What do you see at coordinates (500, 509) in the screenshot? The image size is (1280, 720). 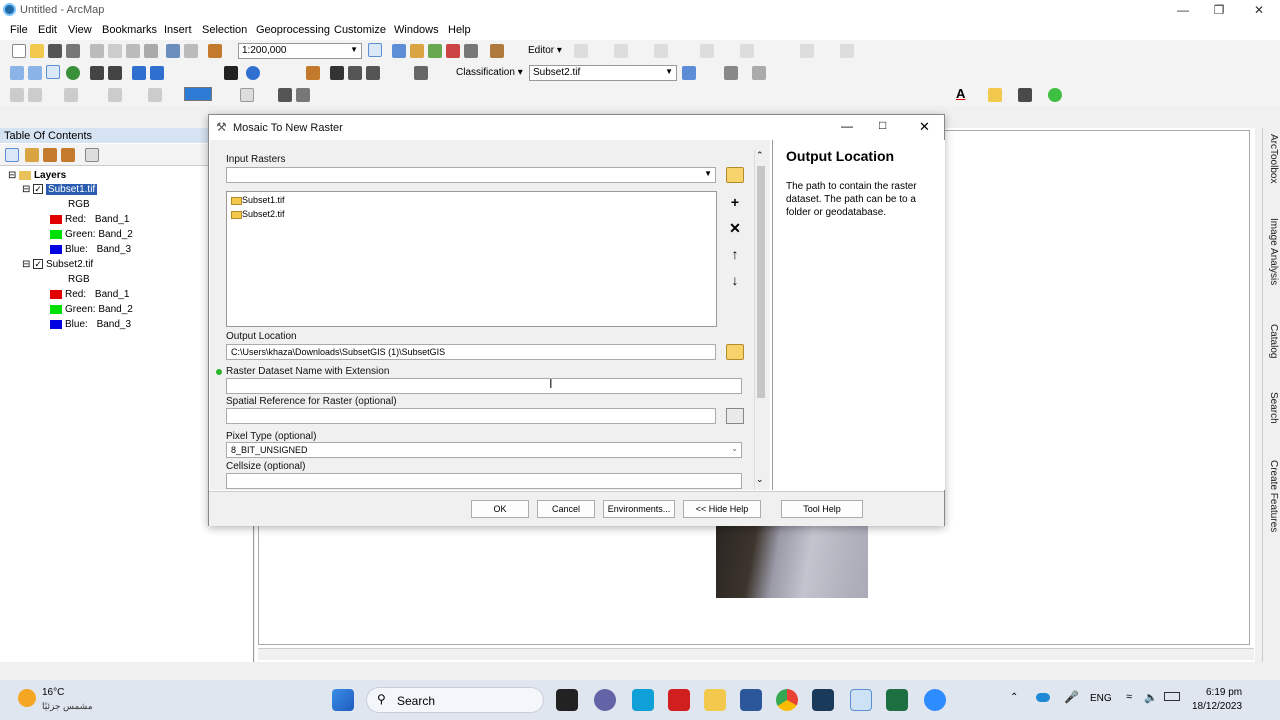 I see `ok-button: OK` at bounding box center [500, 509].